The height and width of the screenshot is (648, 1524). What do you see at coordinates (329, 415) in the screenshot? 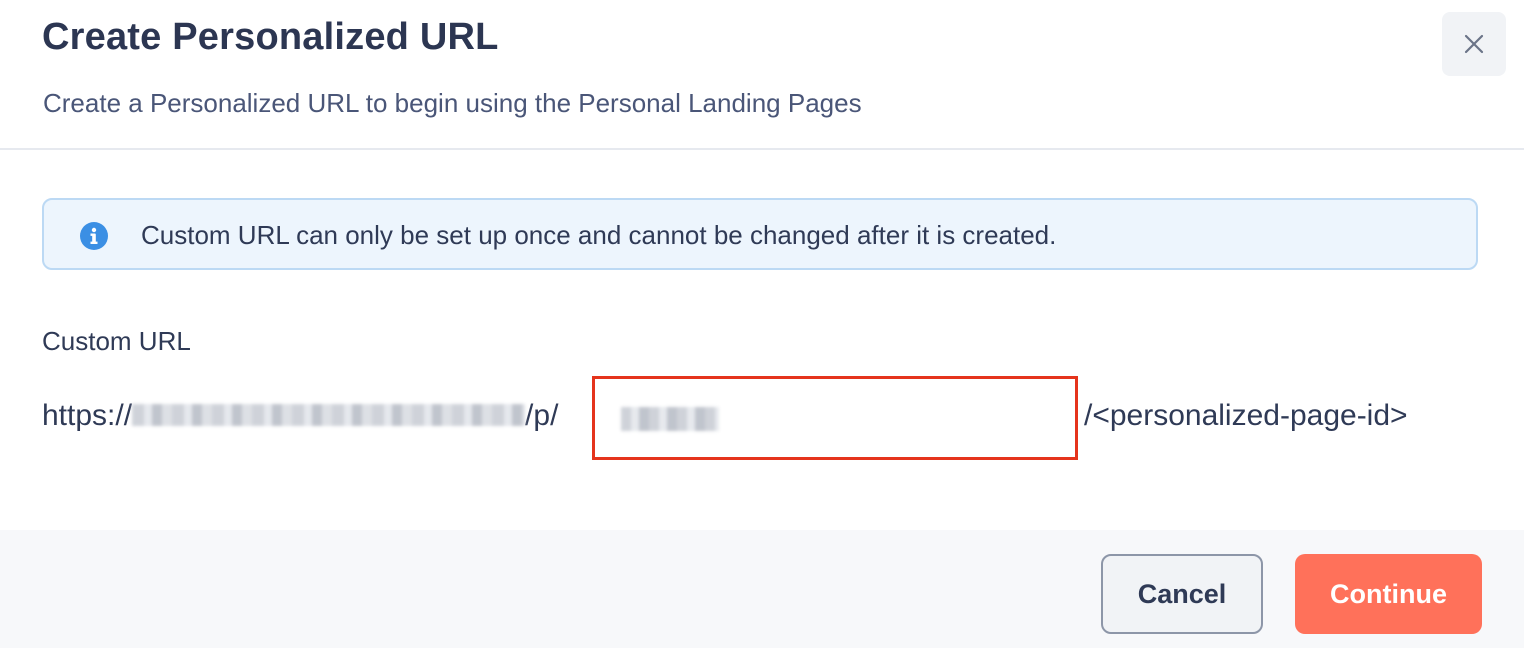
I see `redacted-domain` at bounding box center [329, 415].